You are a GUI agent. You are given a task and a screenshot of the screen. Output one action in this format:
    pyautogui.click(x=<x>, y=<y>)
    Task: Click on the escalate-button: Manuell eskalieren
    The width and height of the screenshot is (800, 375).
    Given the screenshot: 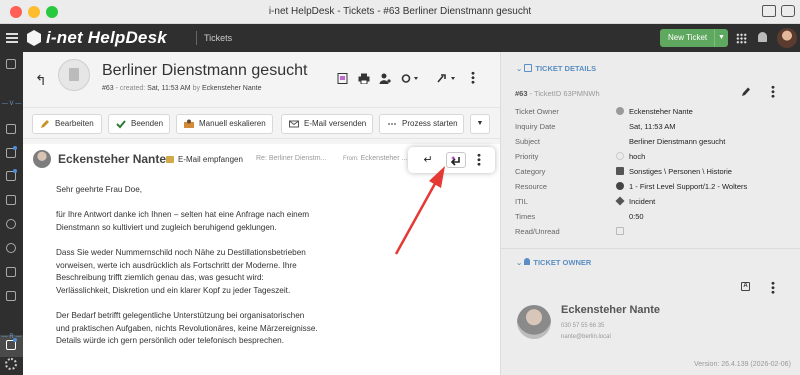 What is the action you would take?
    pyautogui.click(x=224, y=124)
    